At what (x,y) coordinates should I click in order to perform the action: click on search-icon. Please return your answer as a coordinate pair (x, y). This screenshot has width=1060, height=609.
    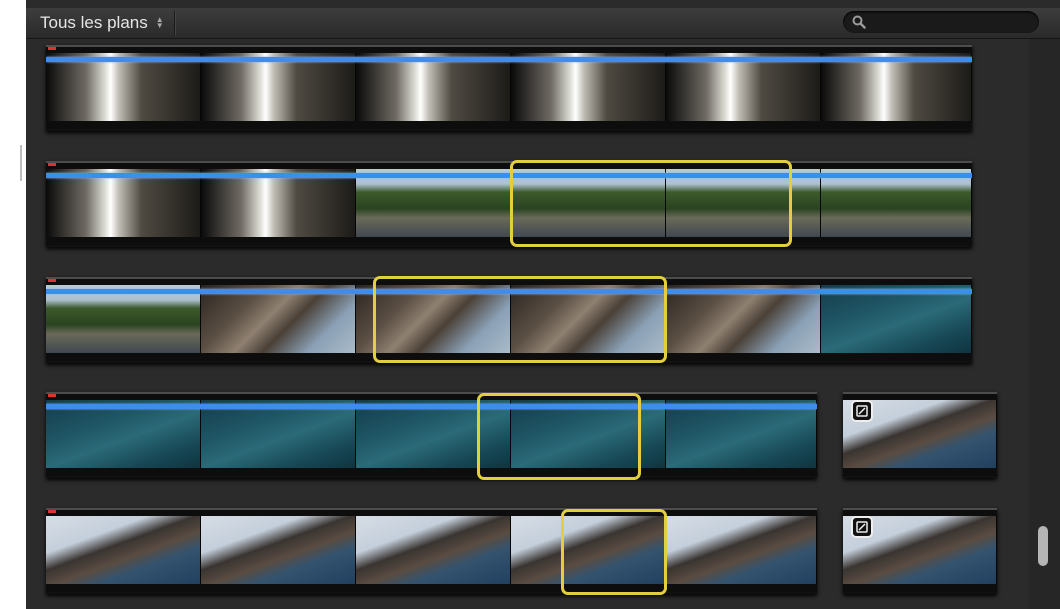
    Looking at the image, I should click on (859, 22).